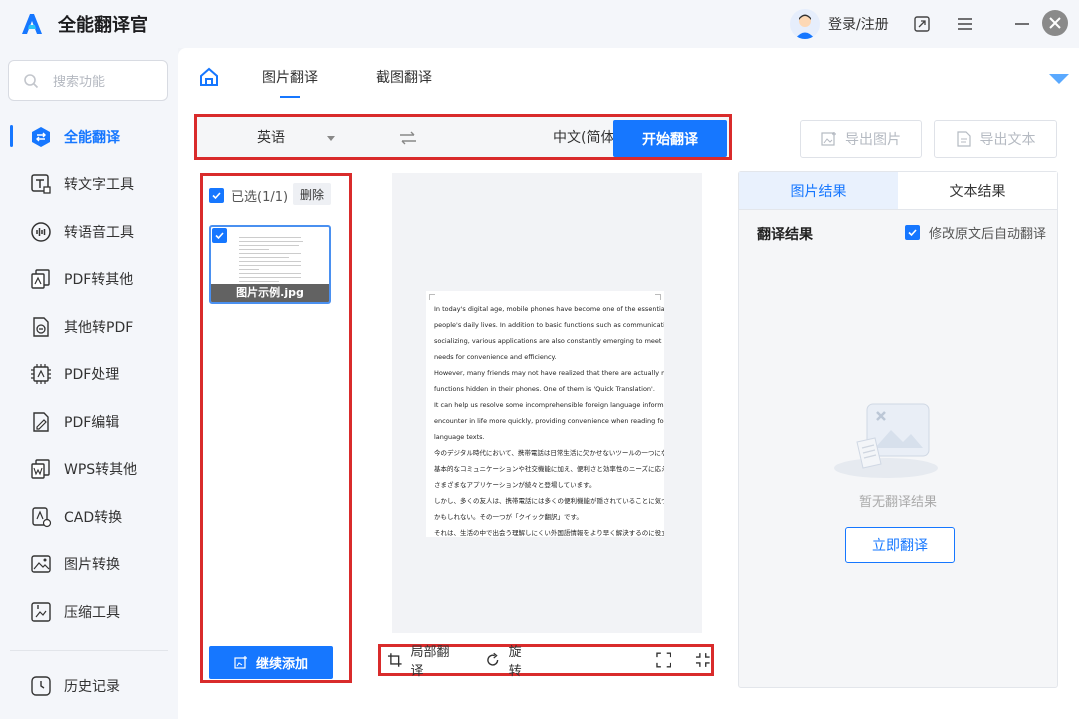 Image resolution: width=1079 pixels, height=719 pixels. Describe the element at coordinates (508, 517) in the screenshot. I see `doc-line: かもしれない。その一つが「クイック翻訳」です。` at that location.